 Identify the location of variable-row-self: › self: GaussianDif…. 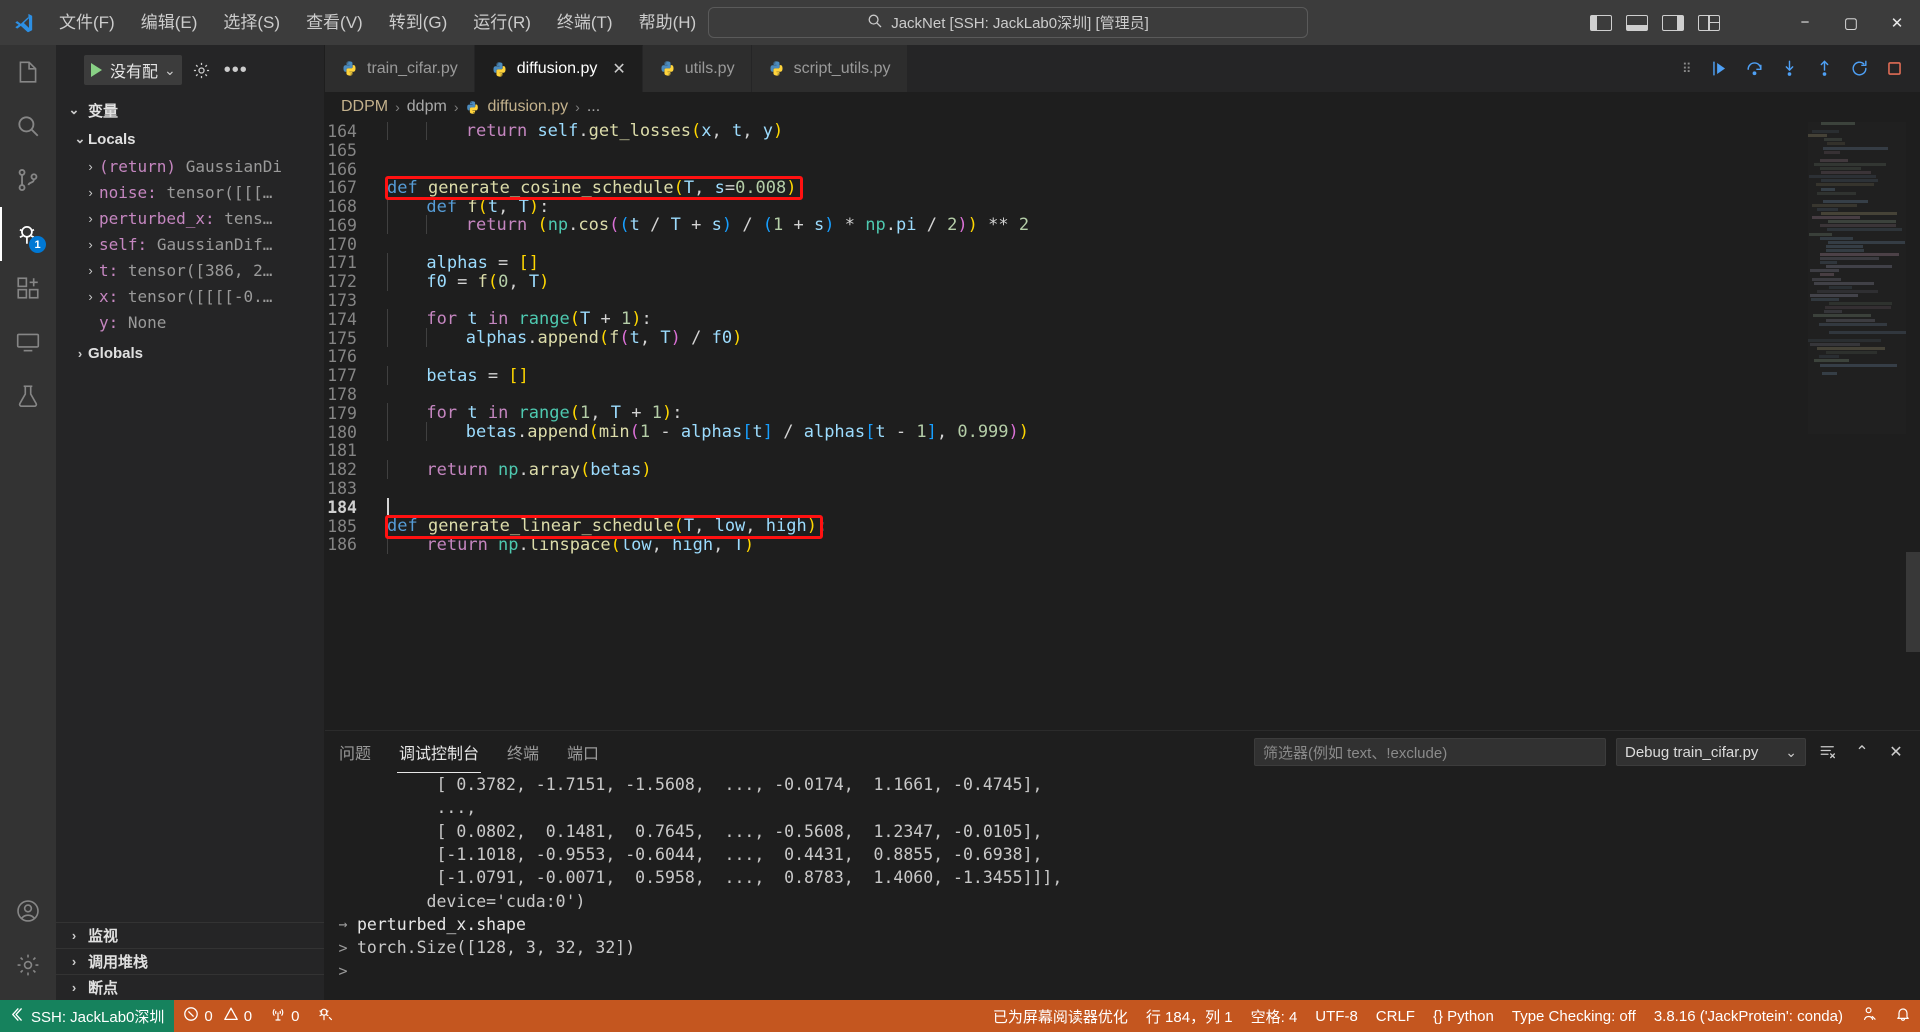
(190, 244).